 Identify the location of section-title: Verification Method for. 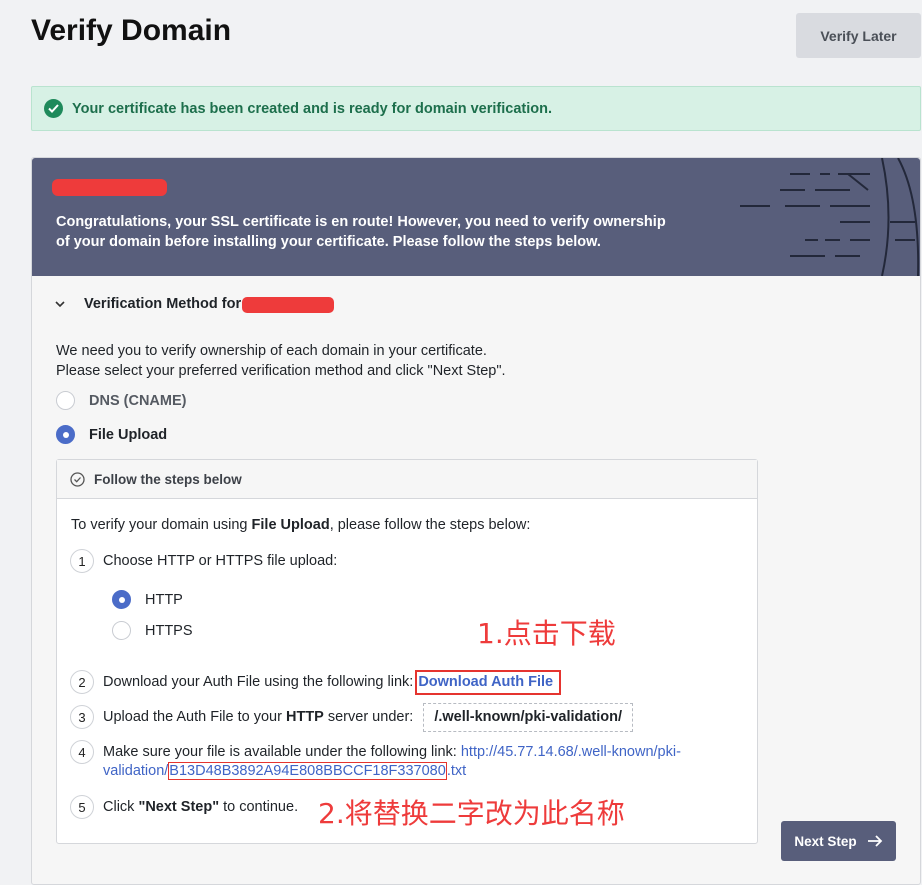
(163, 304).